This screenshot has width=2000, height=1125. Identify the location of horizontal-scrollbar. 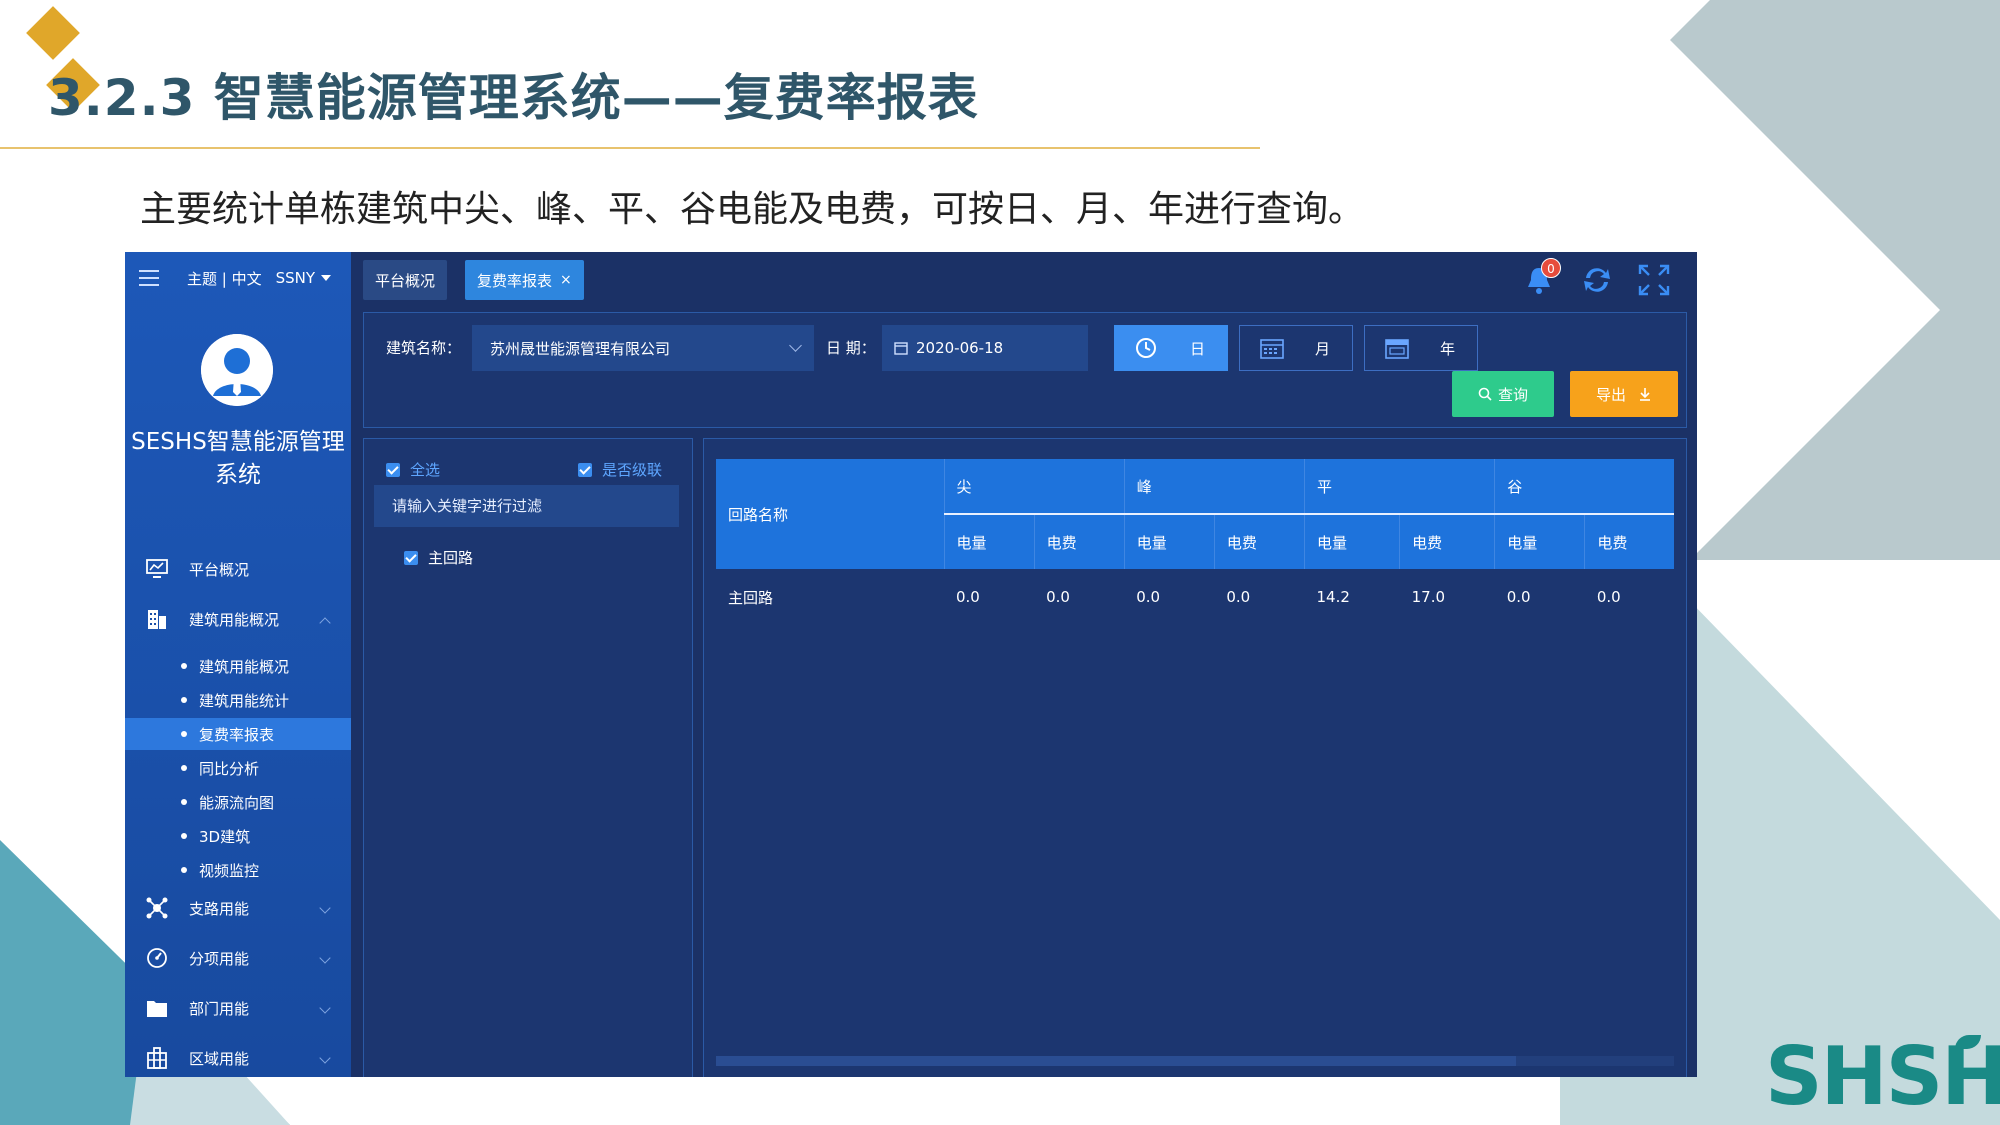
(1195, 1061).